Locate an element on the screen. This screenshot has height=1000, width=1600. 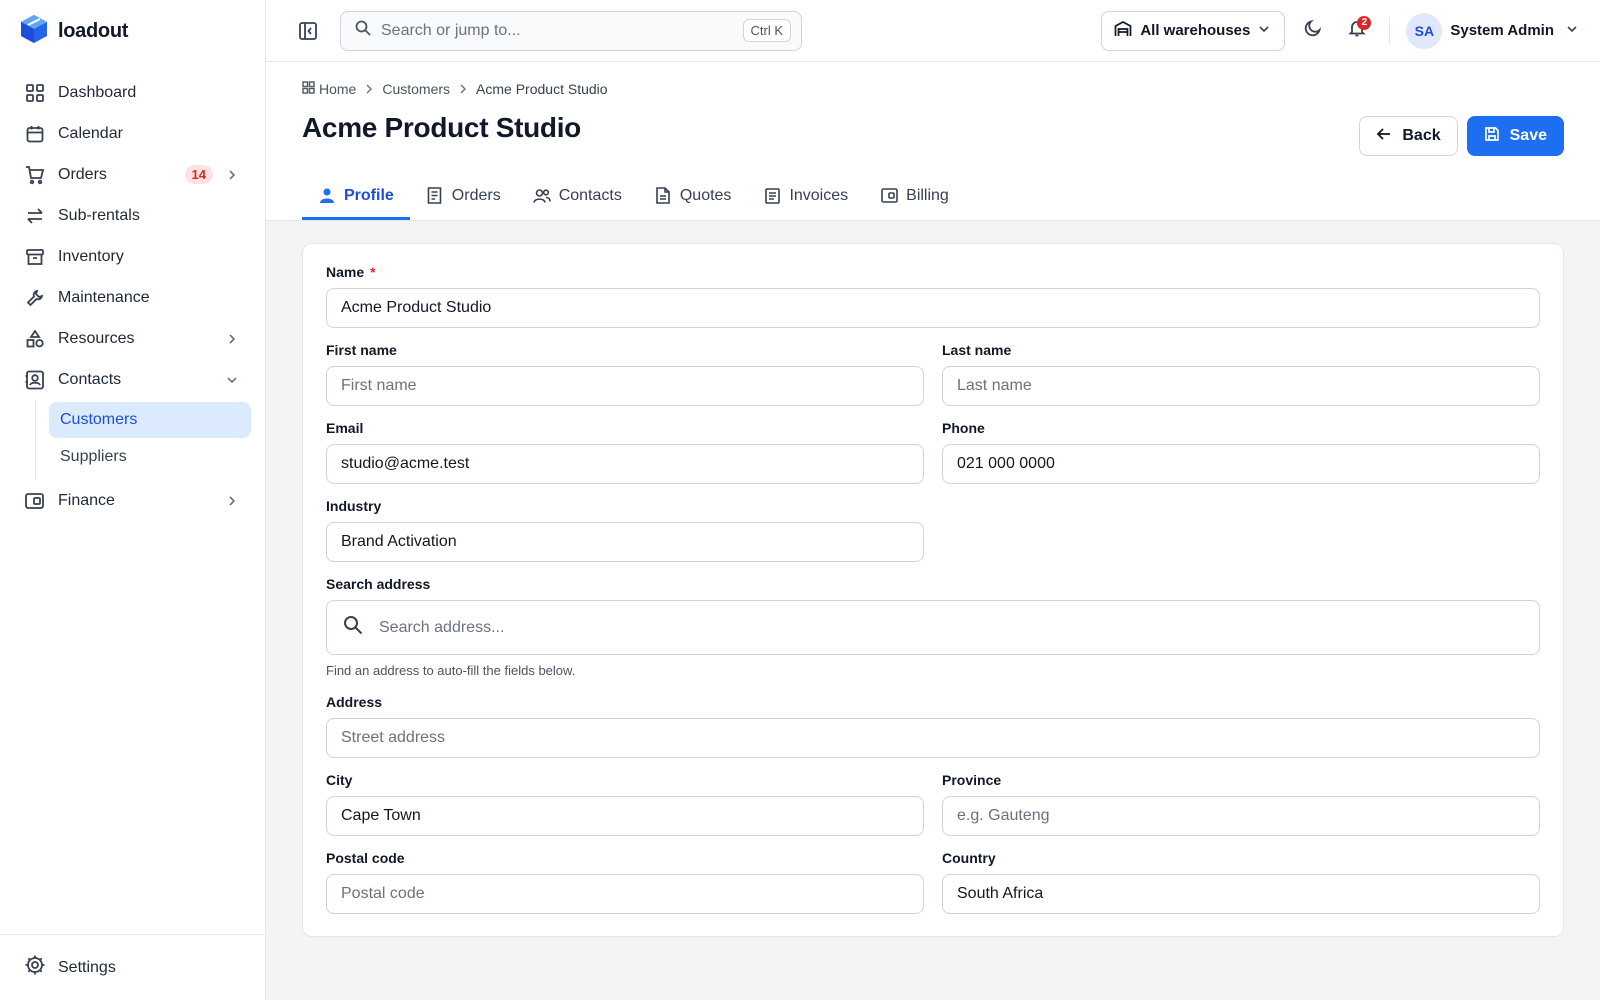
postal-code-input: Postal code is located at coordinates (625, 894).